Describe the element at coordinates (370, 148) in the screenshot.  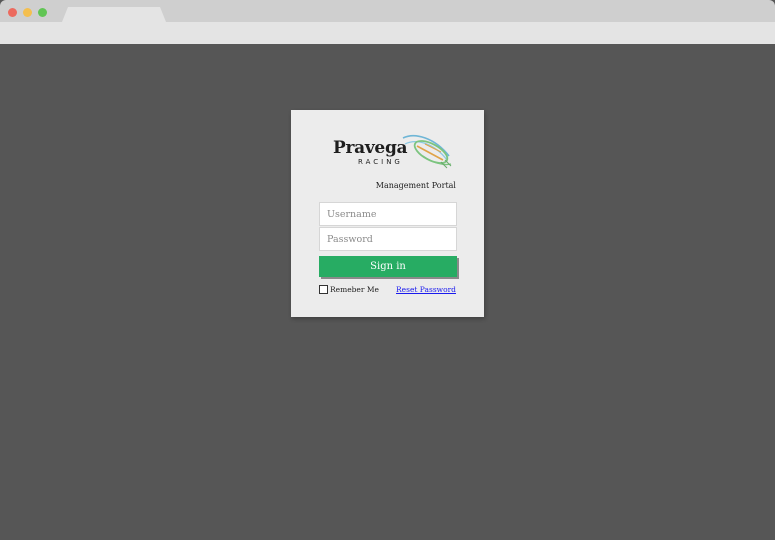
I see `brand-name: Pravega` at that location.